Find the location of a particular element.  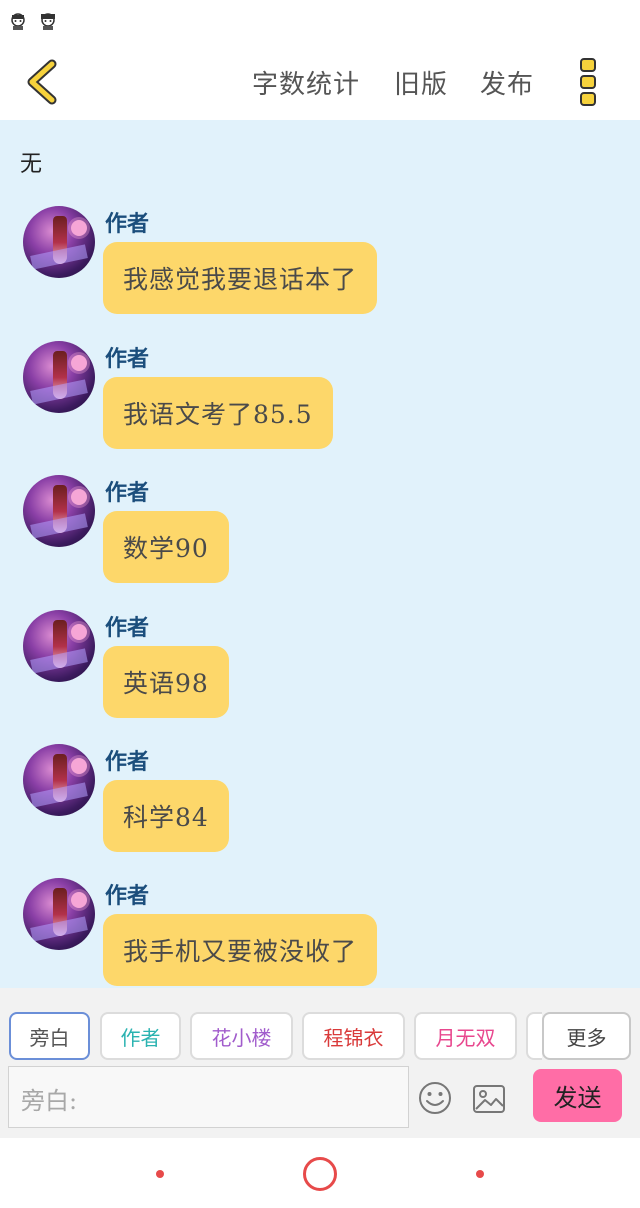

message-item: 作者 数学90 is located at coordinates (320, 535).